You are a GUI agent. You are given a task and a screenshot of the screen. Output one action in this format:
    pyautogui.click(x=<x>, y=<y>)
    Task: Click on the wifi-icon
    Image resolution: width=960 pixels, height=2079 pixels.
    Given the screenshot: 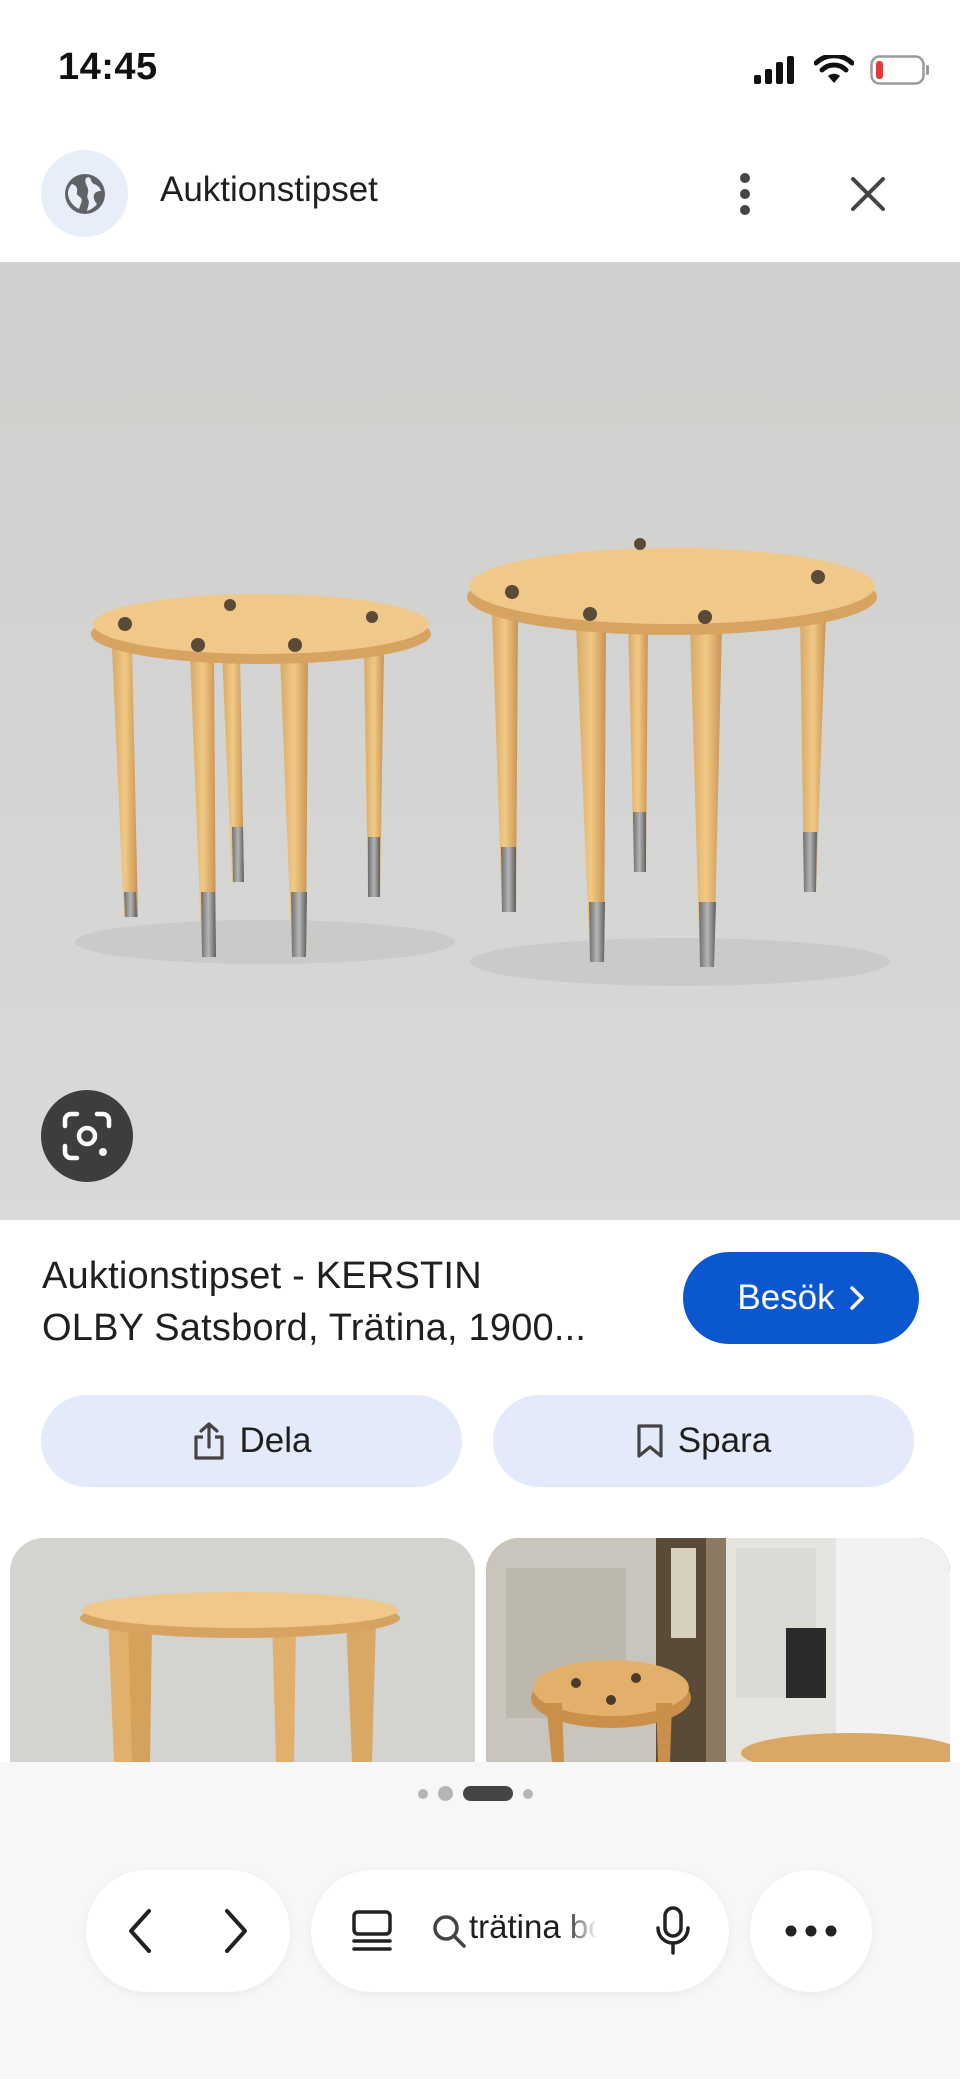 What is the action you would take?
    pyautogui.click(x=834, y=69)
    